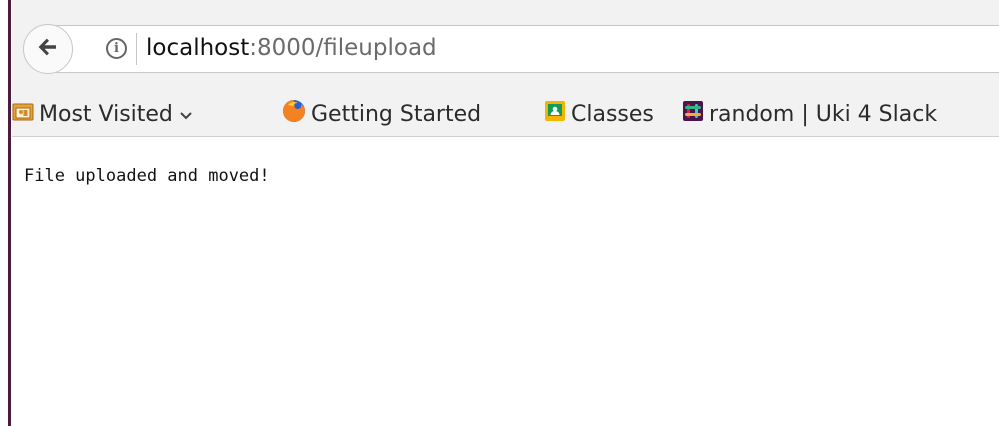 This screenshot has width=999, height=426. I want to click on url-text: localhost:8000/fileupload, so click(291, 48).